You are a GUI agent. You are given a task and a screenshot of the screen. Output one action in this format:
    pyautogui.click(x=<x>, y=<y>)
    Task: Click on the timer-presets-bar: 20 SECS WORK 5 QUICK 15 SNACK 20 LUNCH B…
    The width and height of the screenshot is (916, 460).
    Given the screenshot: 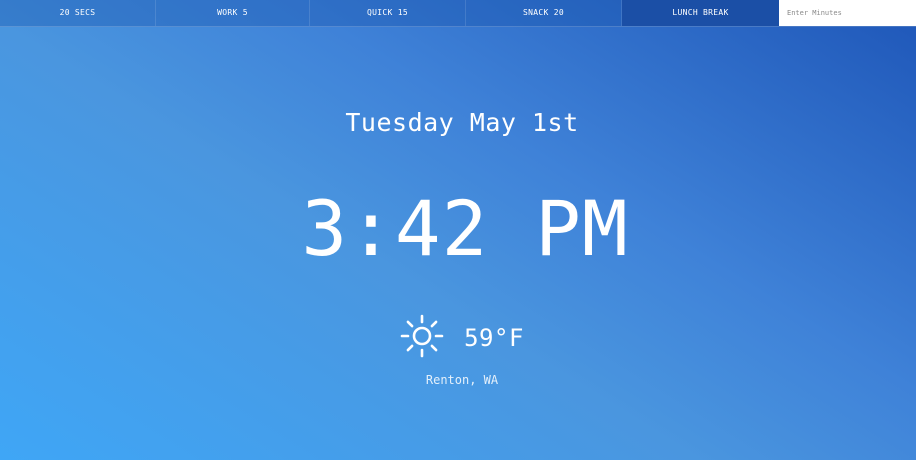 What is the action you would take?
    pyautogui.click(x=458, y=13)
    